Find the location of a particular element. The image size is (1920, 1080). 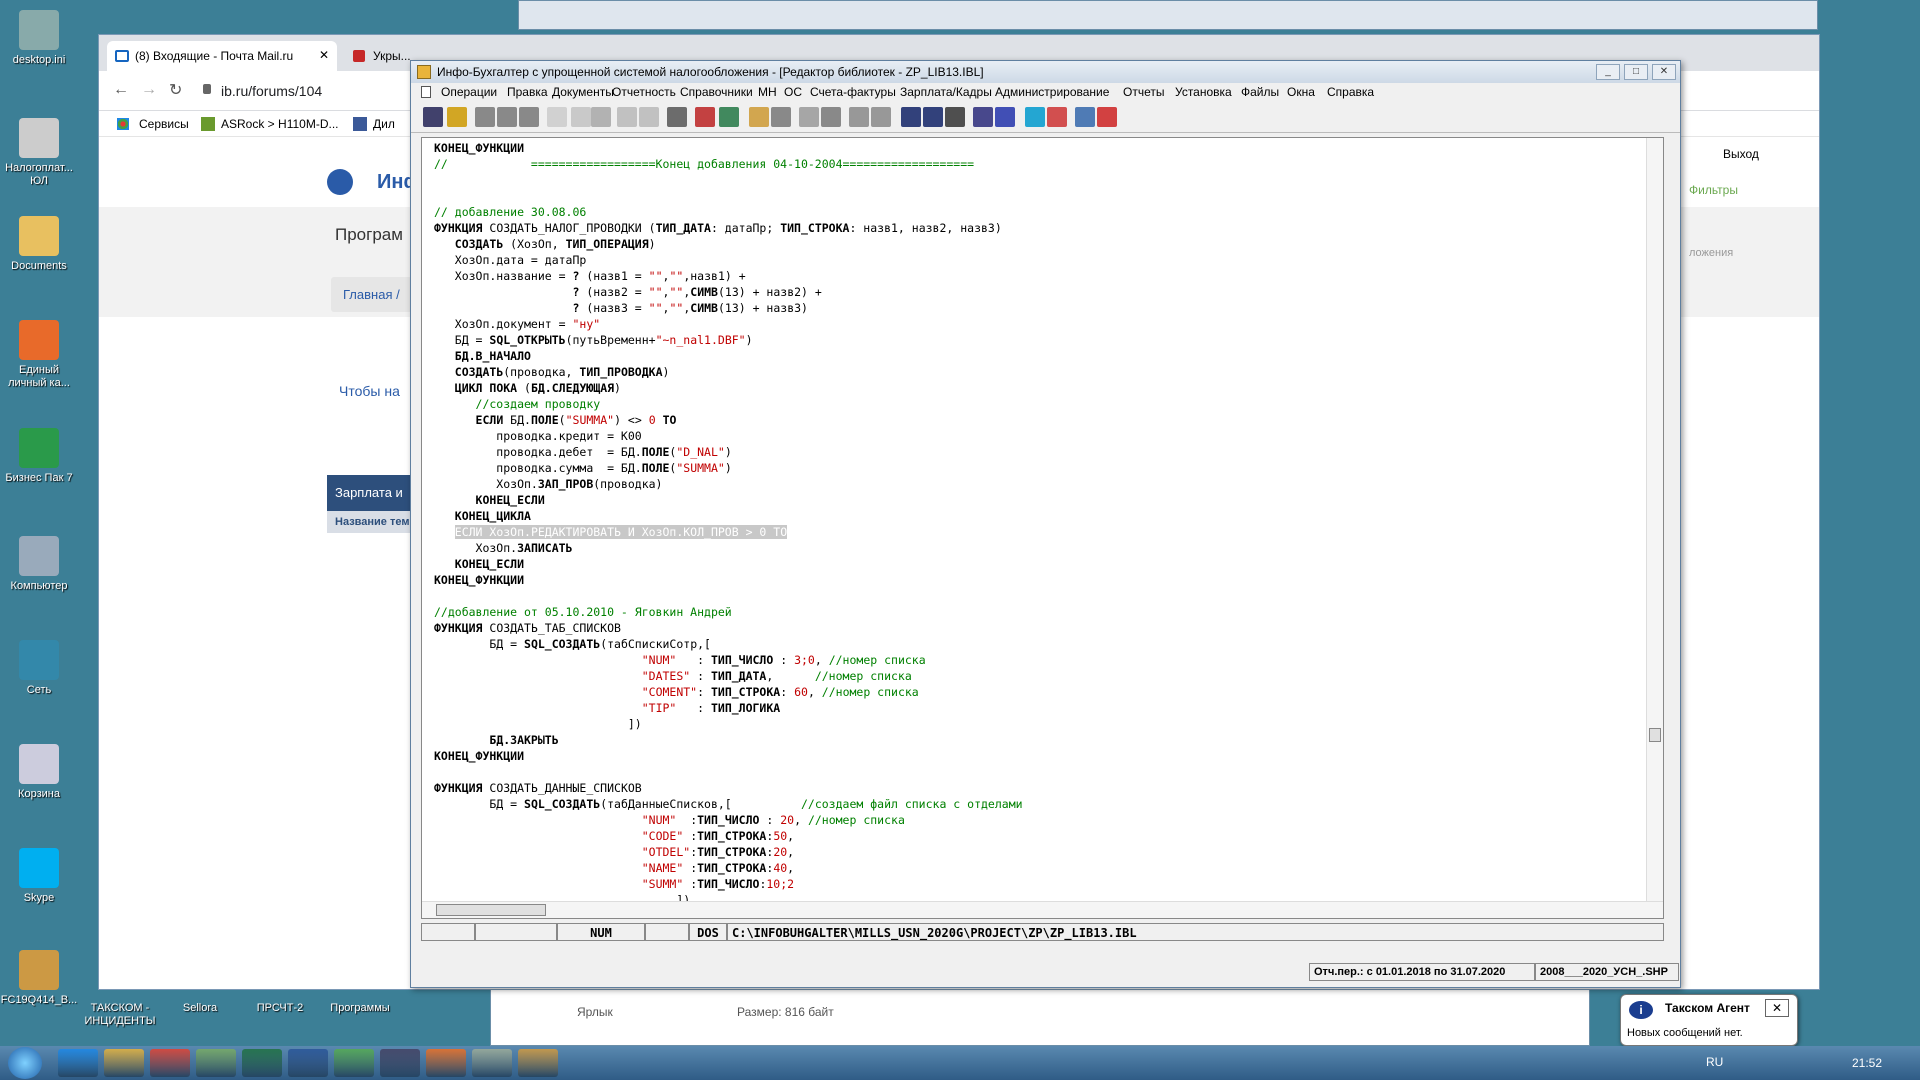

menu-item: Окна is located at coordinates (1301, 92).